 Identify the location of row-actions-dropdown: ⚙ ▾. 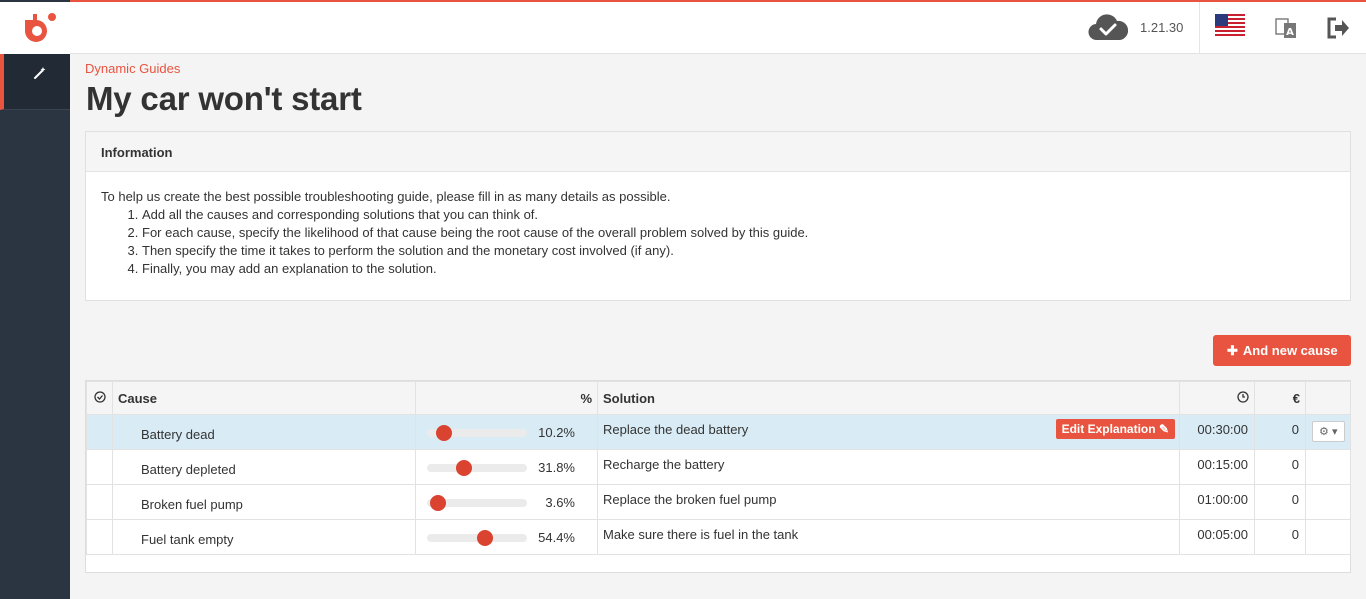
(1328, 431).